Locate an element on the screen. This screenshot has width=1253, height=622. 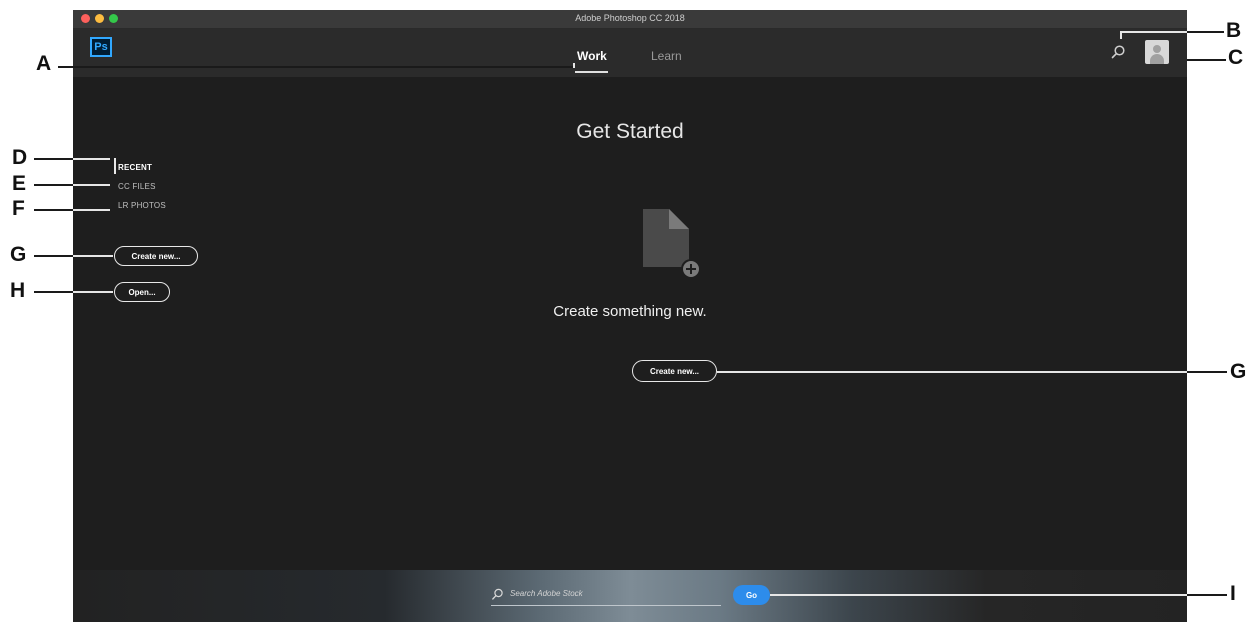
callout-d-leader-inner is located at coordinates (91, 159).